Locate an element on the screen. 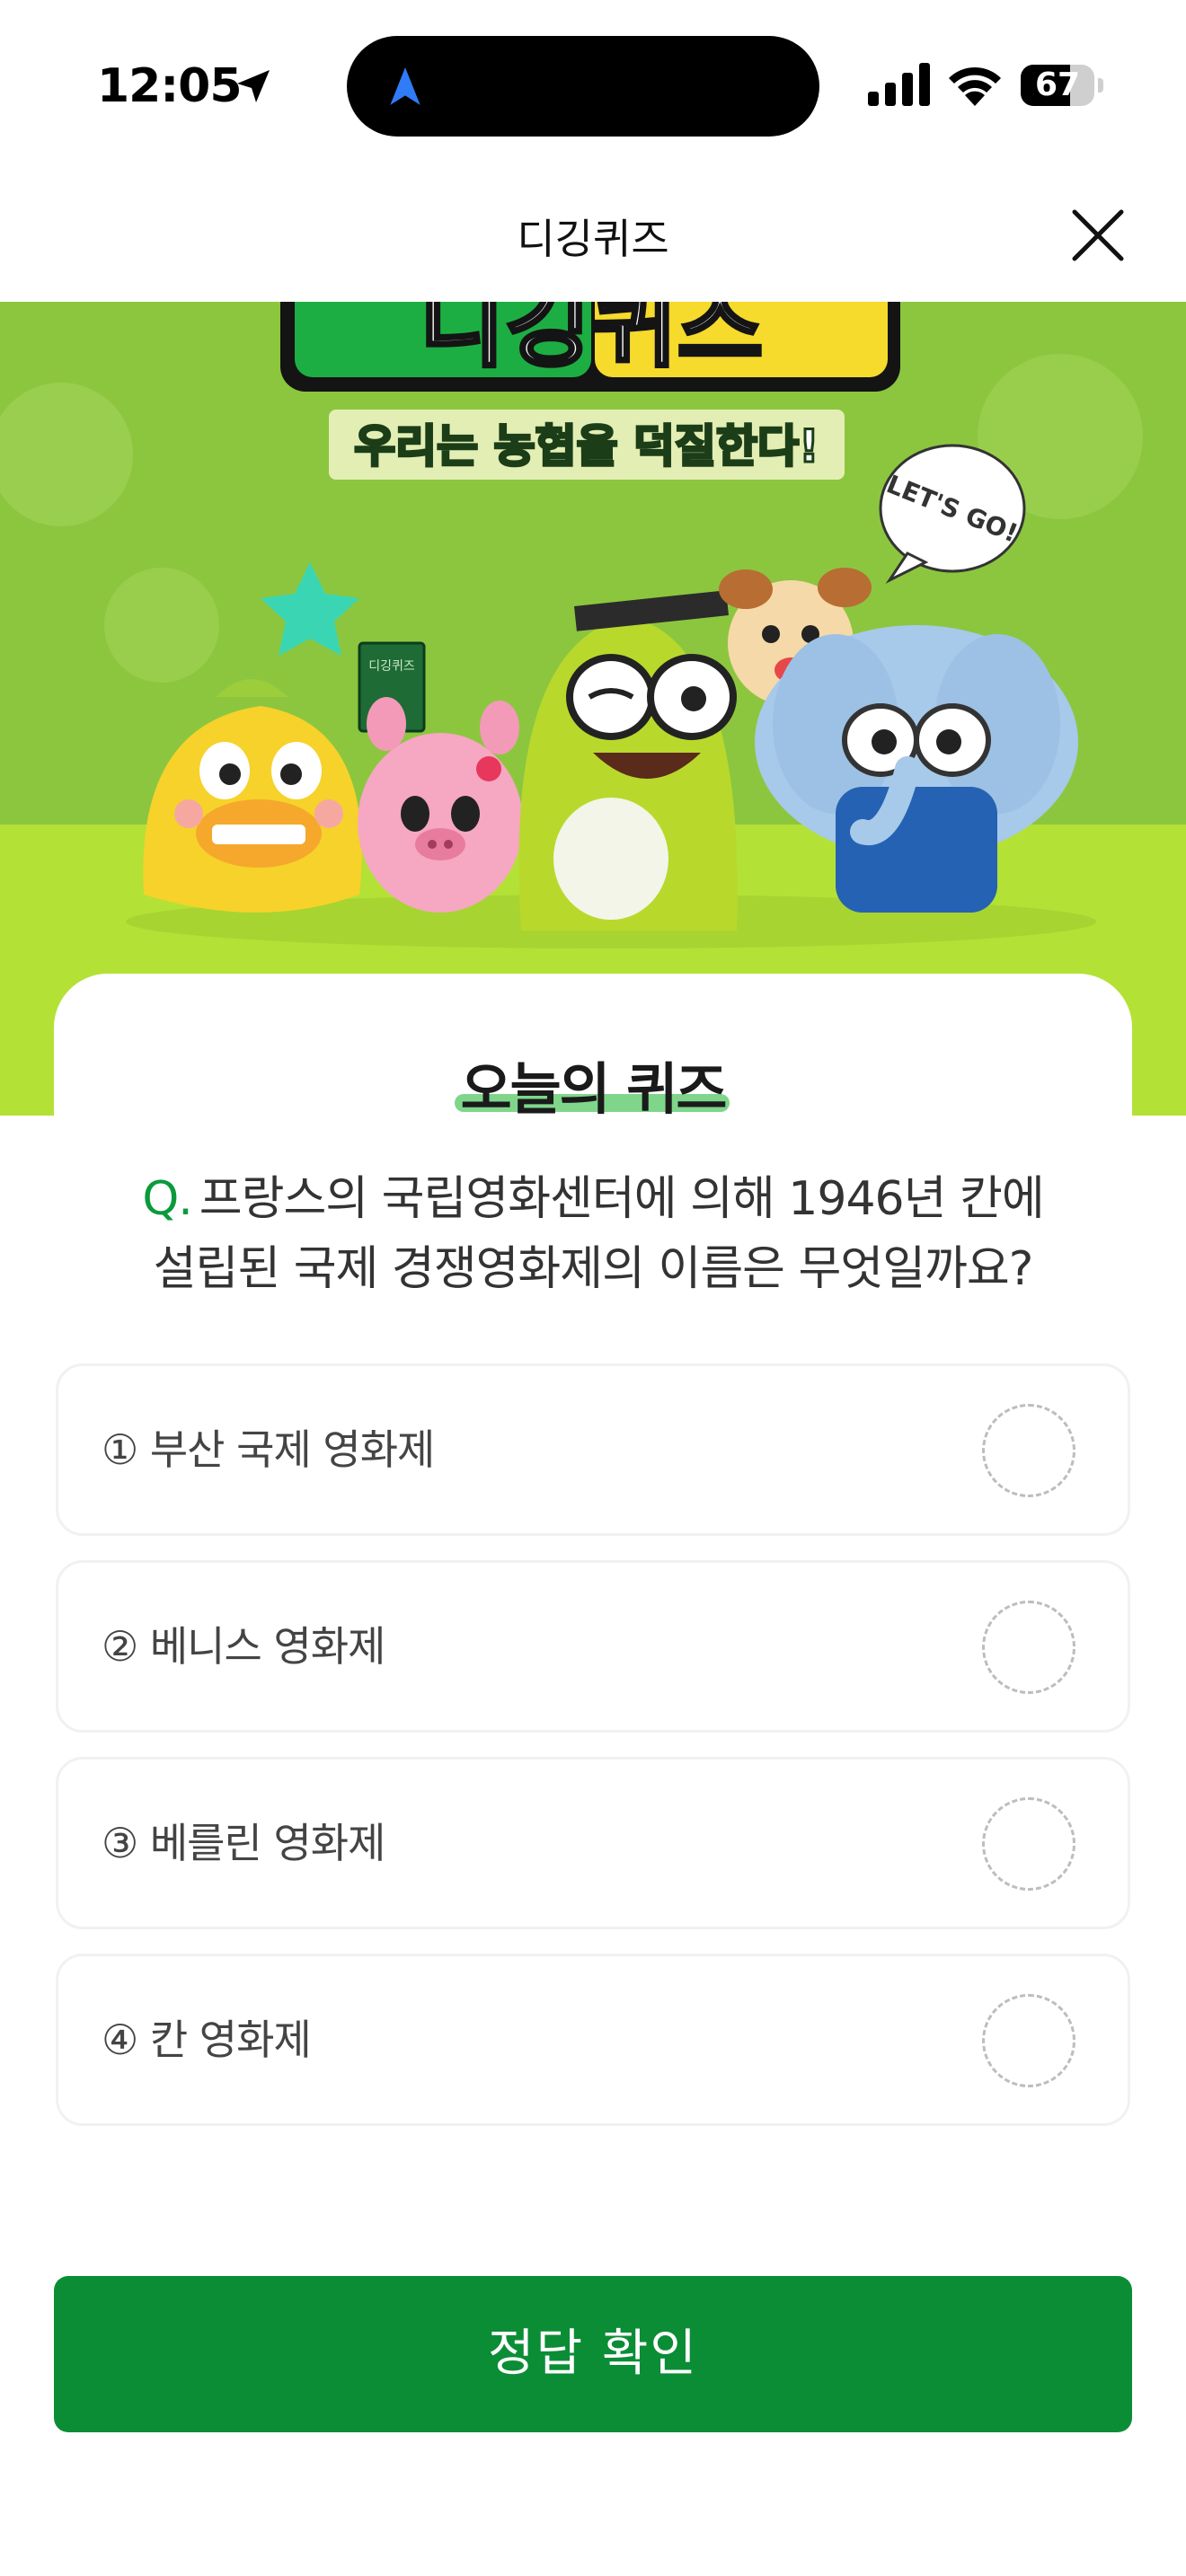  banner-slogan: 우리는 농협을 덕질한다! is located at coordinates (586, 446).